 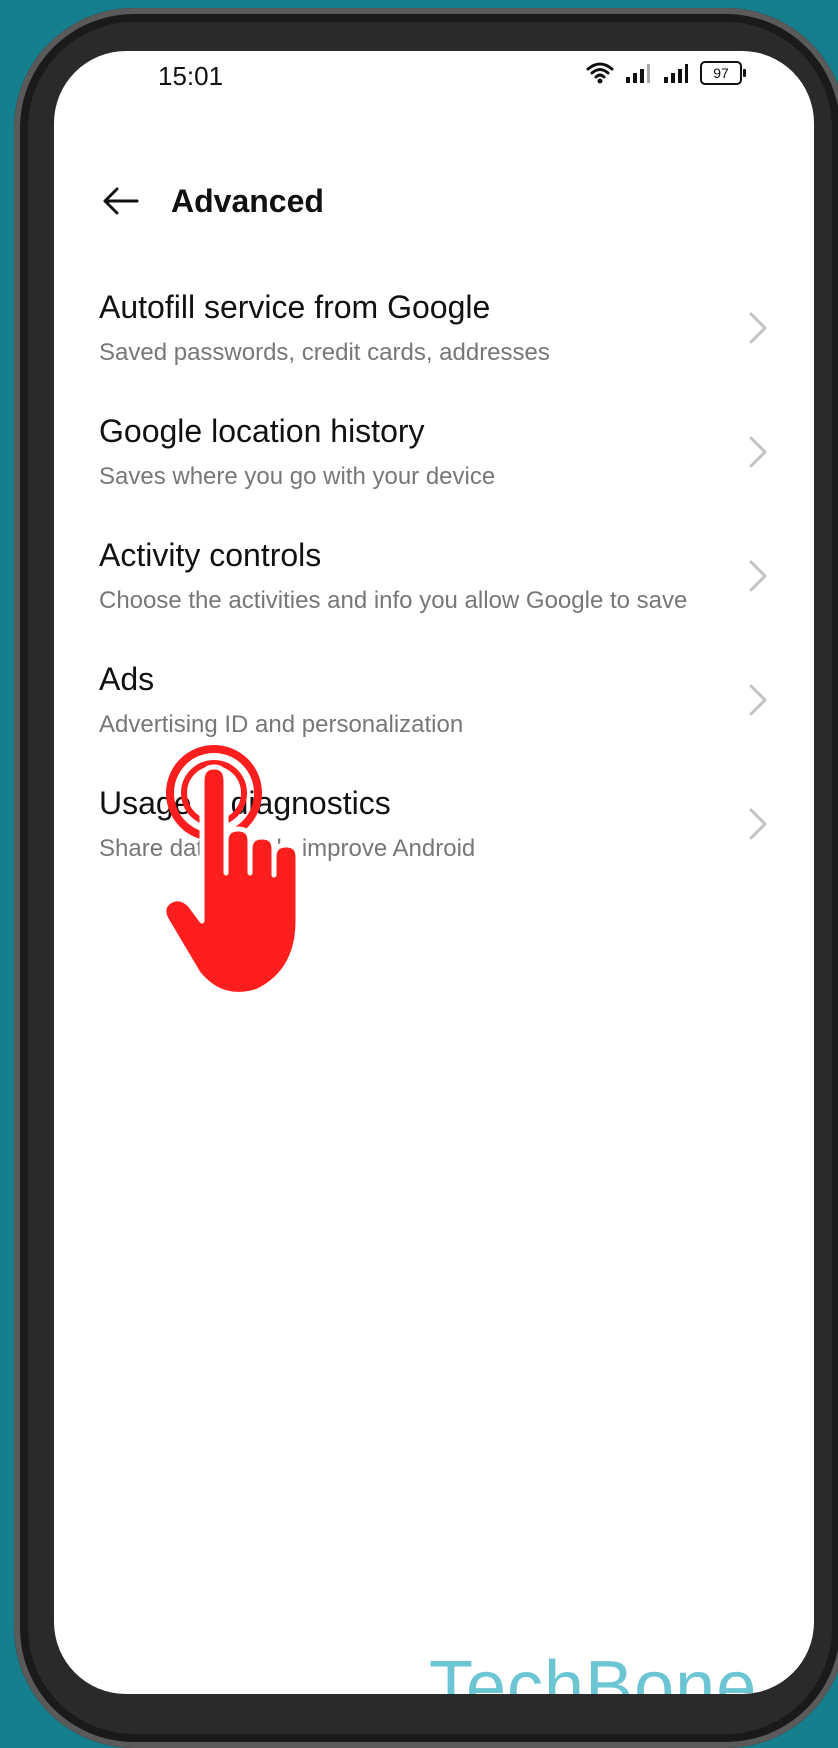 I want to click on settings-item-ads: Ads Advertising ID and personalization, so click(x=434, y=700).